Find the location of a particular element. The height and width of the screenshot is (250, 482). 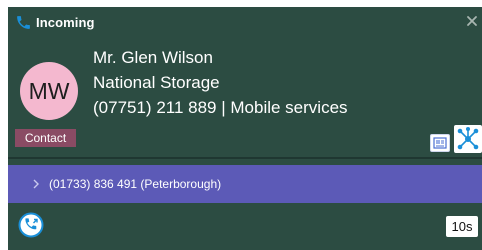

title-bar: Incoming is located at coordinates (245, 22).